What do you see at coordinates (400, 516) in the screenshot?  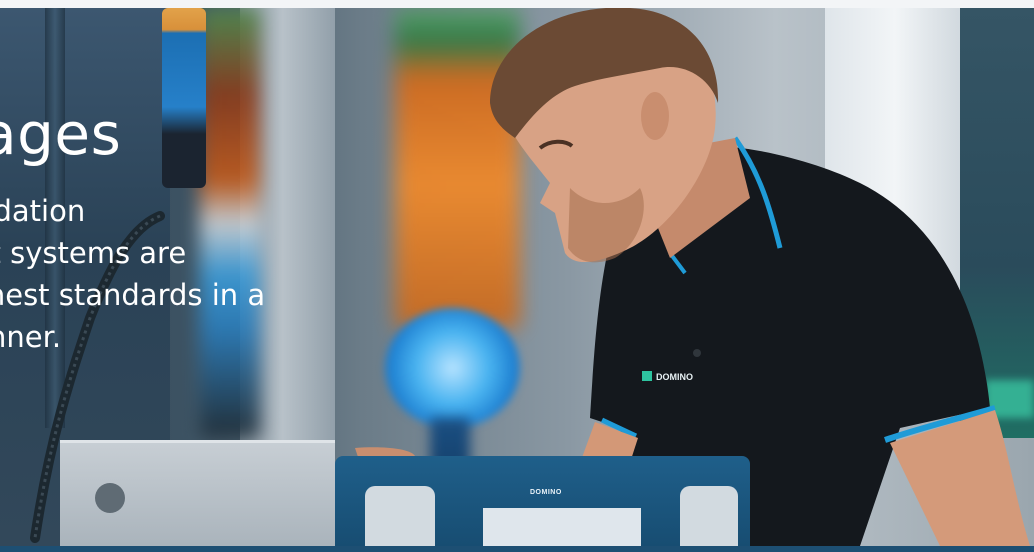 I see `device-panel-left` at bounding box center [400, 516].